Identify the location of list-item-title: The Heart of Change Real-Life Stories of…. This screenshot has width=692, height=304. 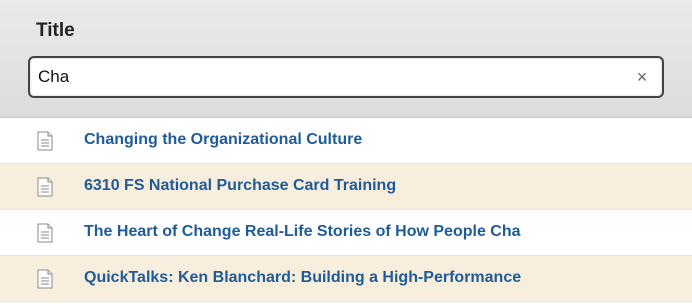
(302, 232).